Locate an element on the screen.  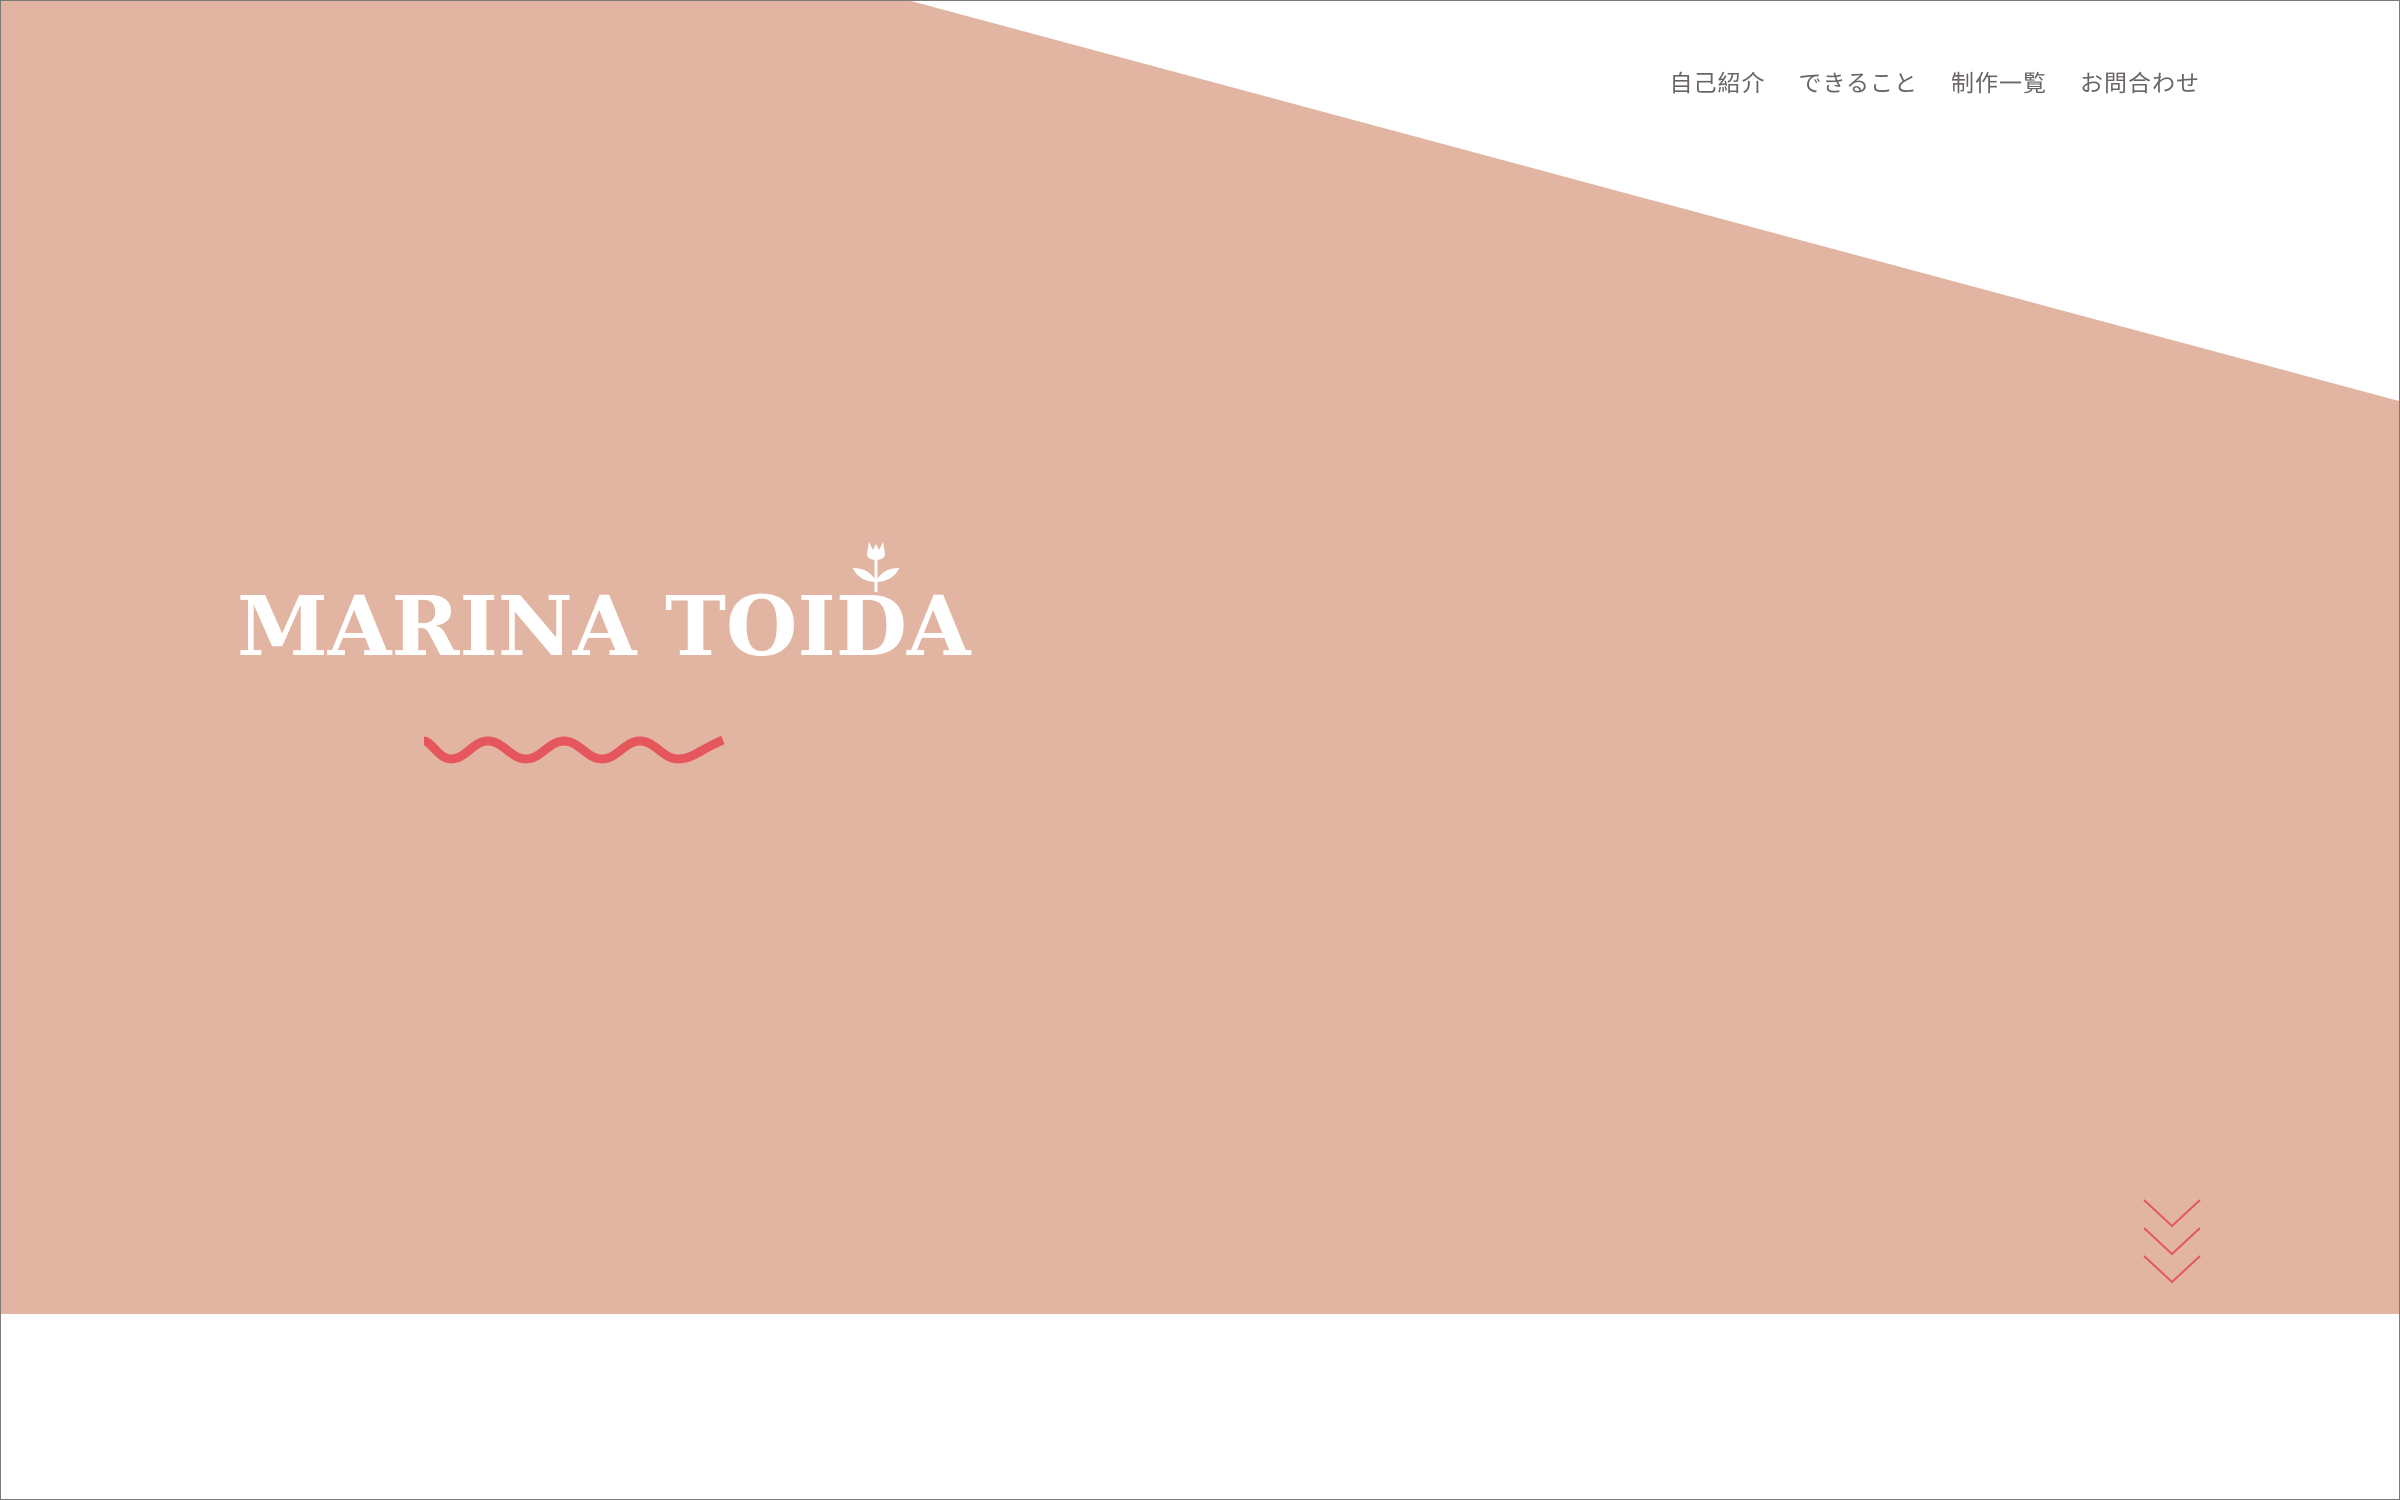
wave-icon is located at coordinates (573, 749).